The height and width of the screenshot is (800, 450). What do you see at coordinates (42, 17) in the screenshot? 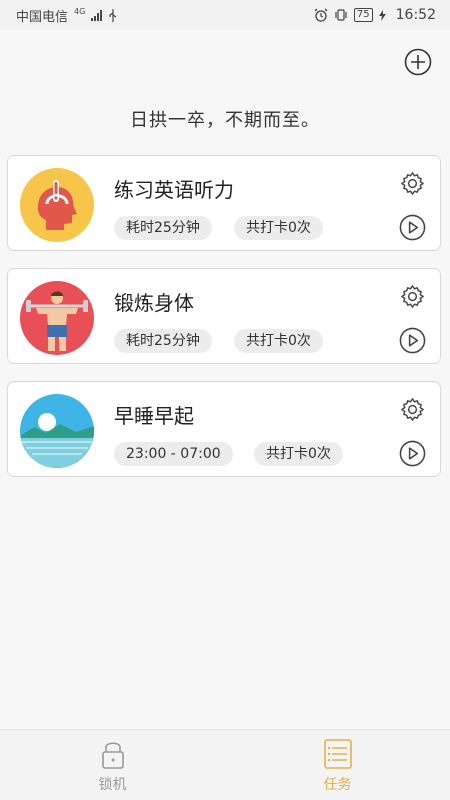
I see `carrier-label: 中国电信` at bounding box center [42, 17].